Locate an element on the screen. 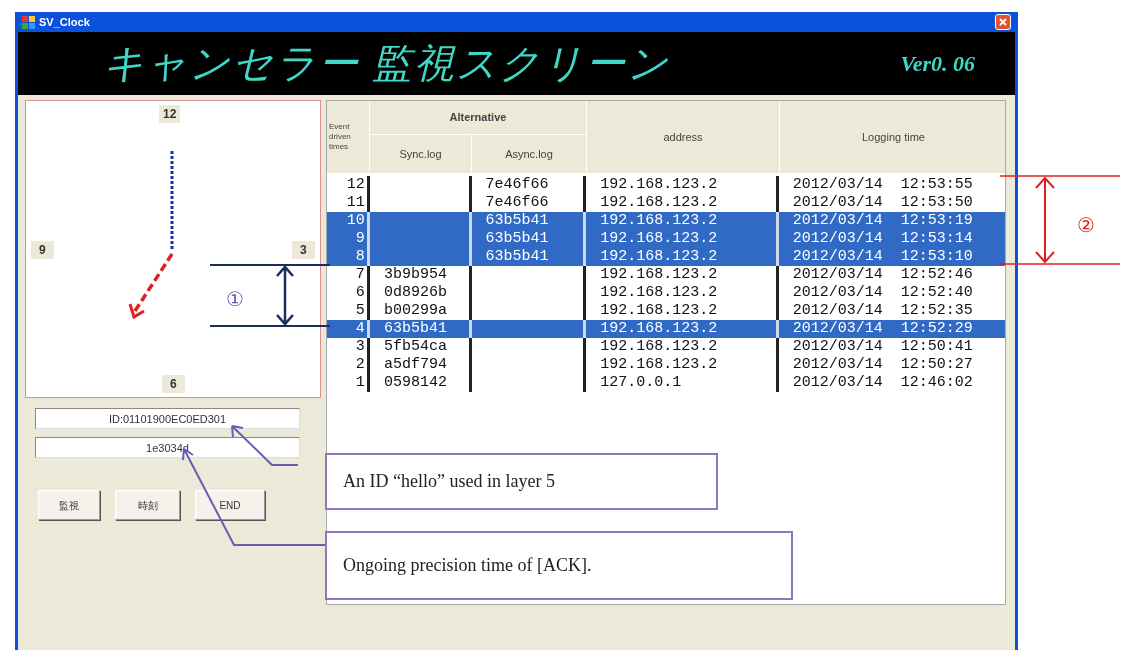 Image resolution: width=1121 pixels, height=650 pixels. column-header: Logging time is located at coordinates (893, 137).